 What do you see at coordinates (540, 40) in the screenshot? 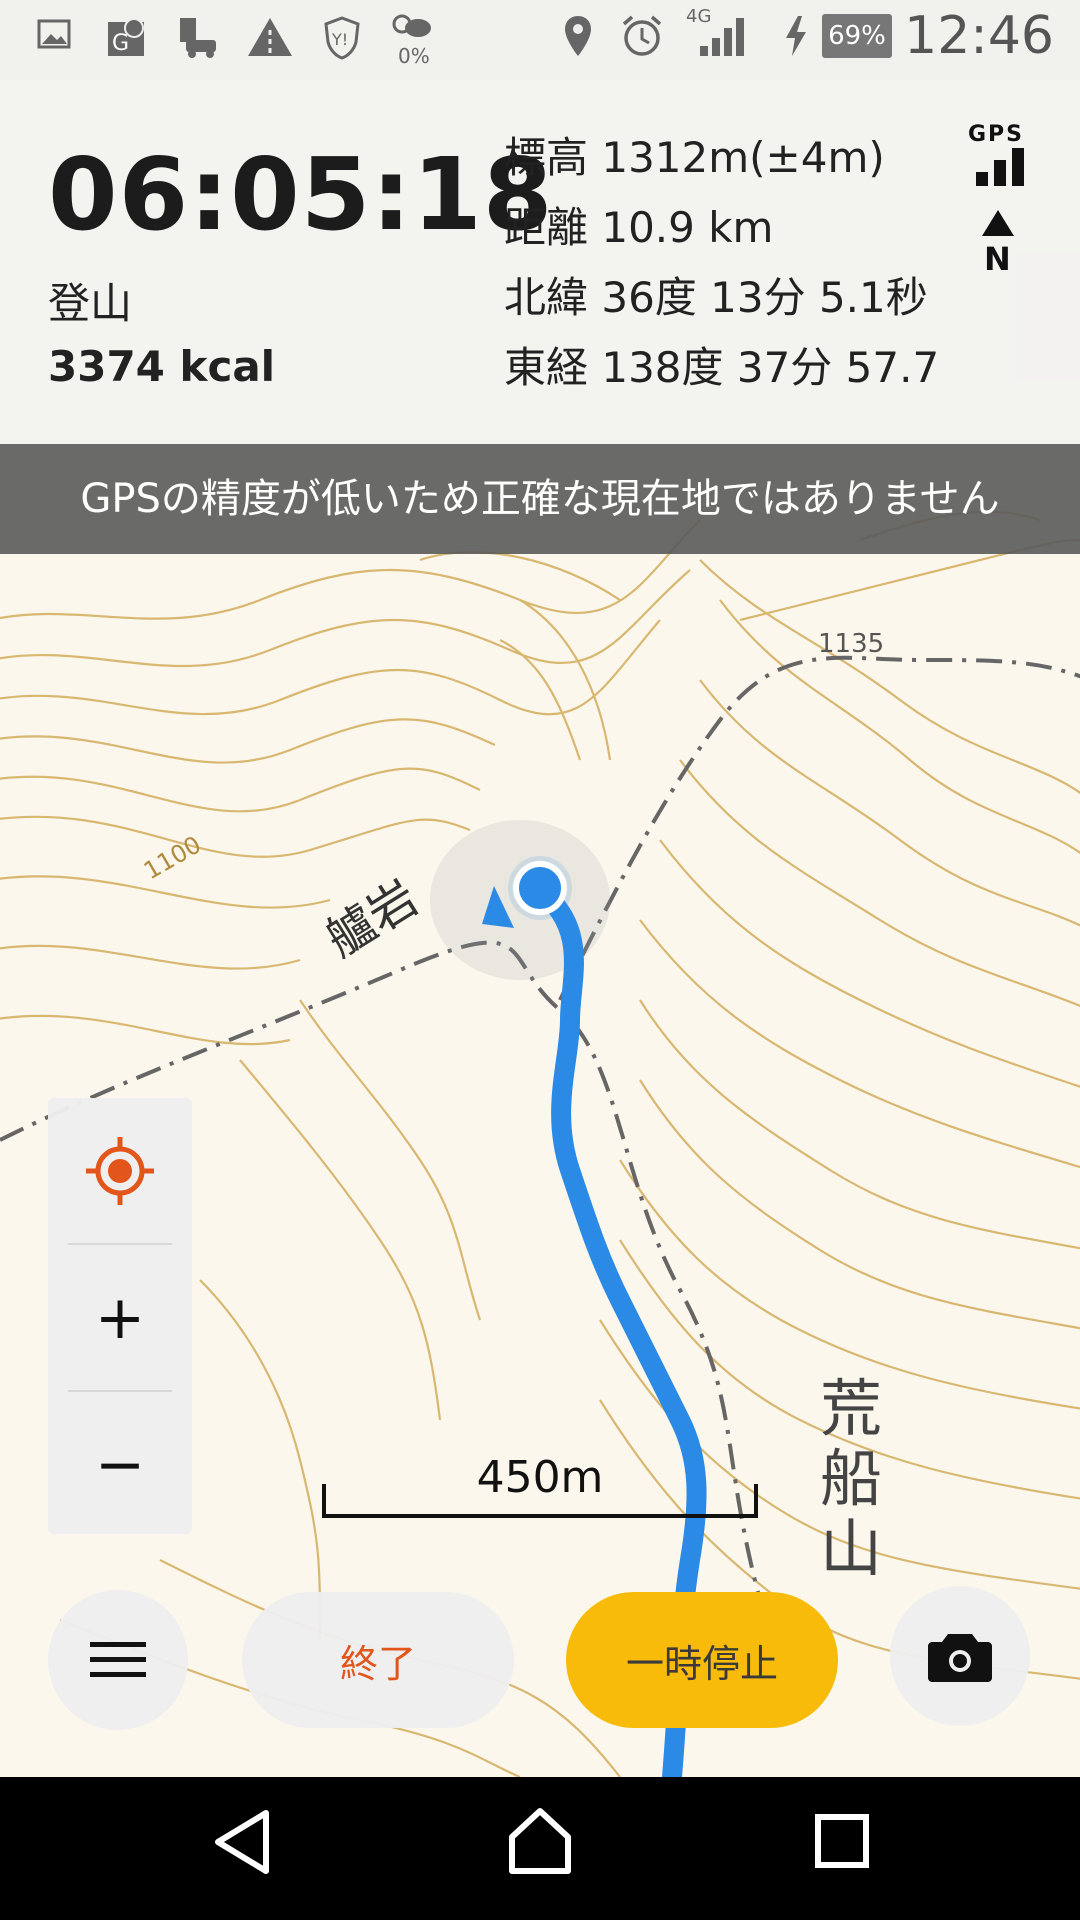
I see `status-bar: G Y! 0% 4G 69% 12:46` at bounding box center [540, 40].